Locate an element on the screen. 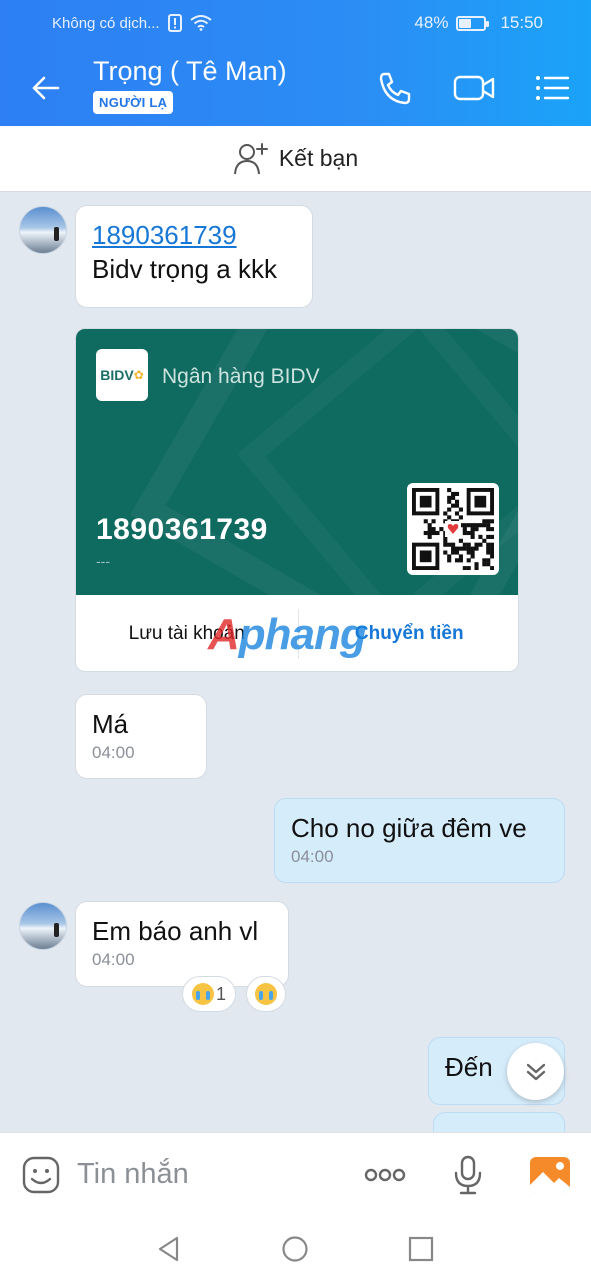 The width and height of the screenshot is (591, 1280). my-message-bubble: Cho no giữa đêm ve 04:00 is located at coordinates (419, 840).